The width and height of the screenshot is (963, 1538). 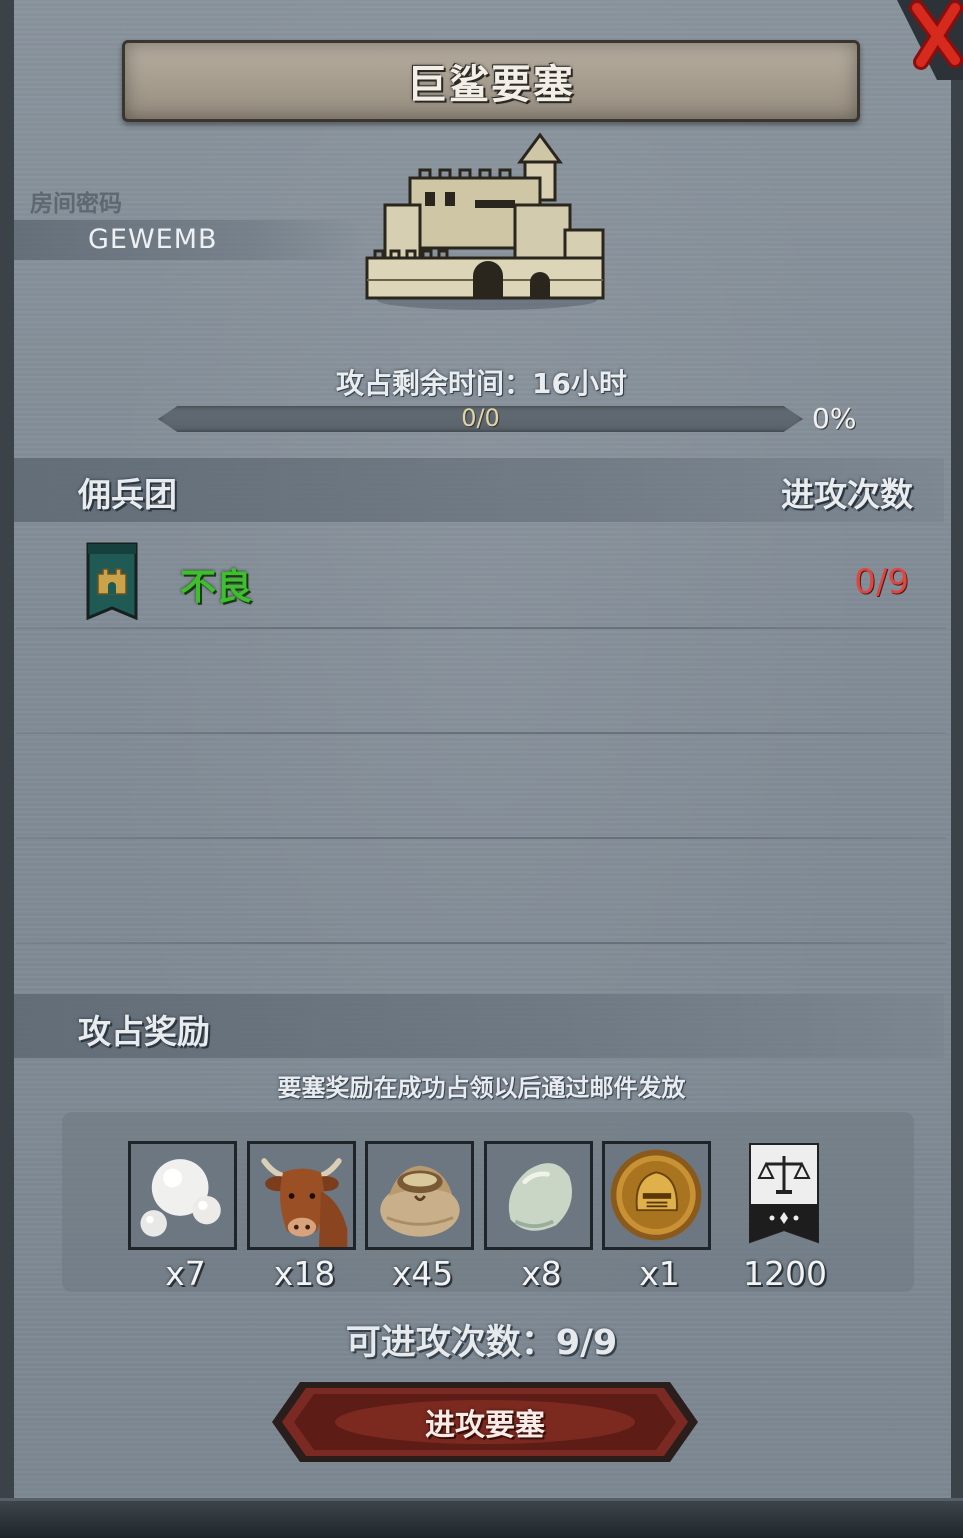 I want to click on close-button, so click(x=920, y=40).